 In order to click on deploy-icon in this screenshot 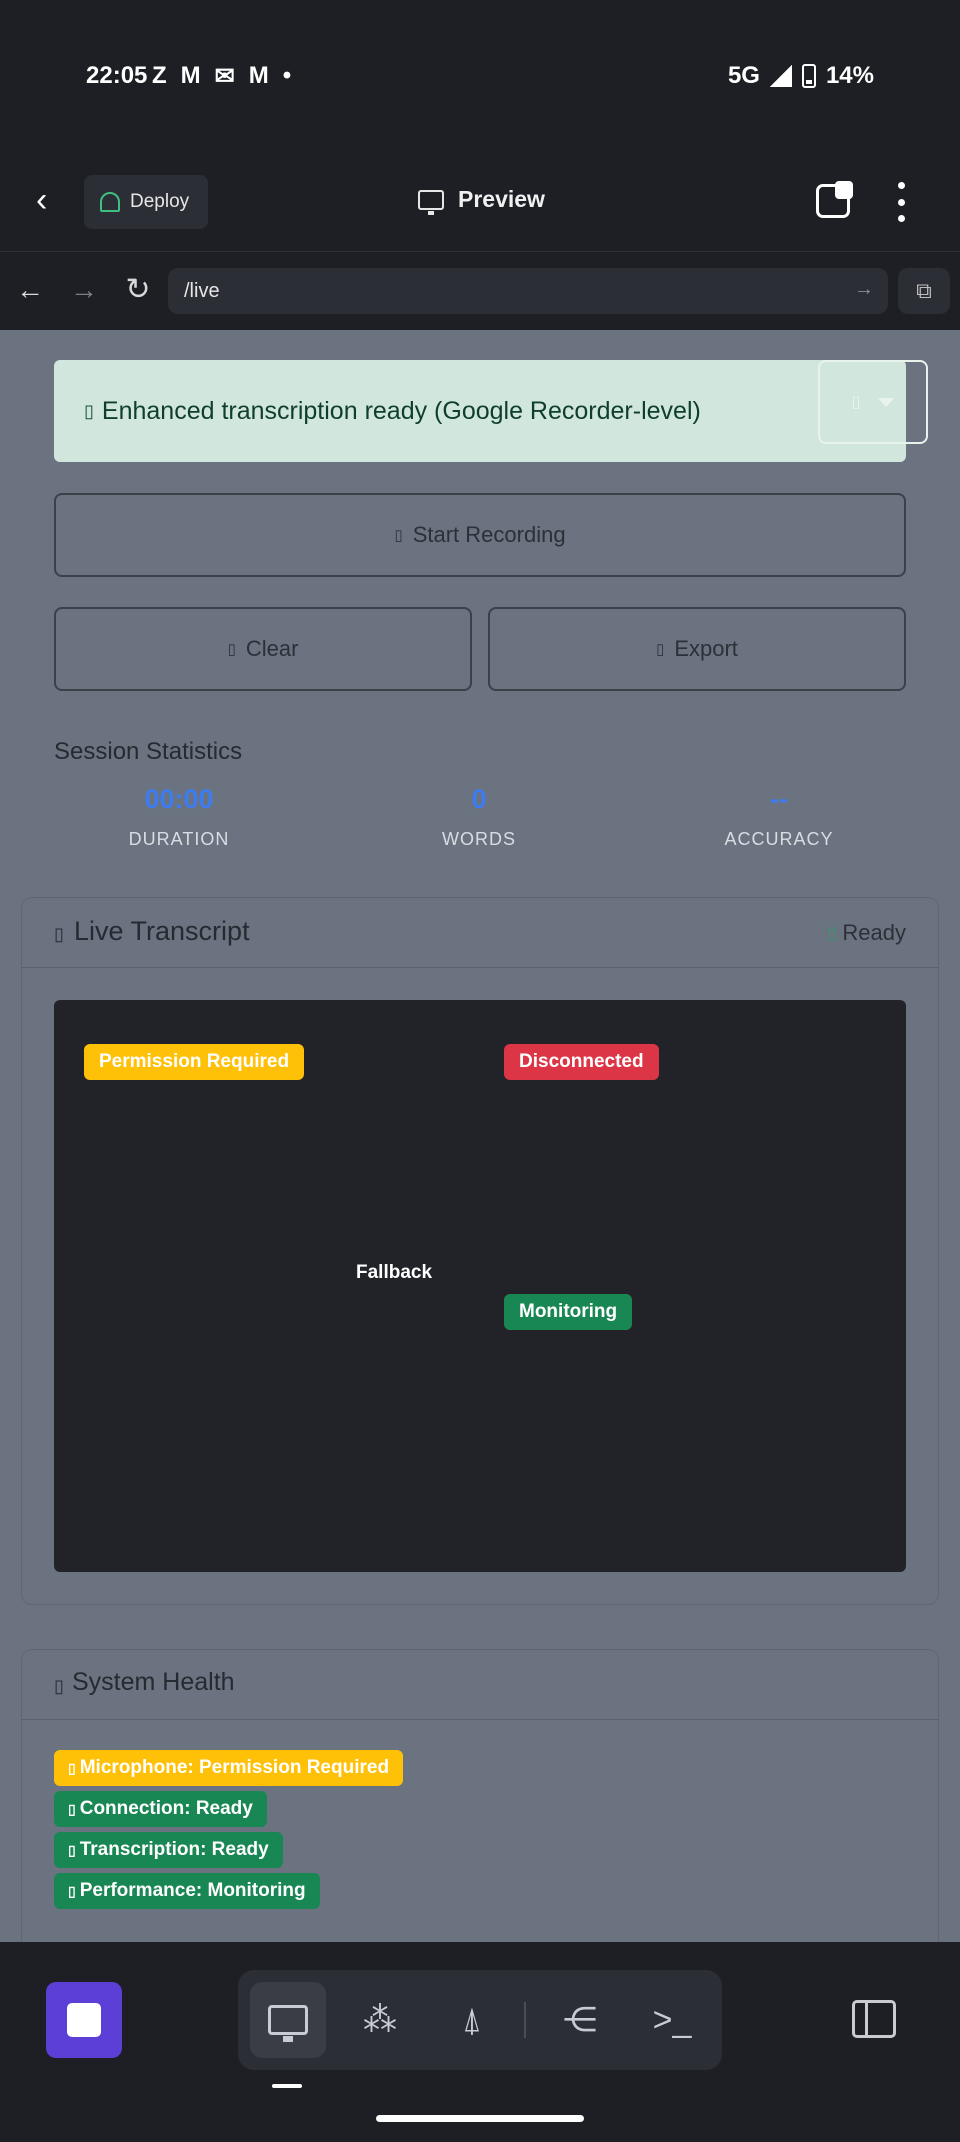, I will do `click(110, 202)`.